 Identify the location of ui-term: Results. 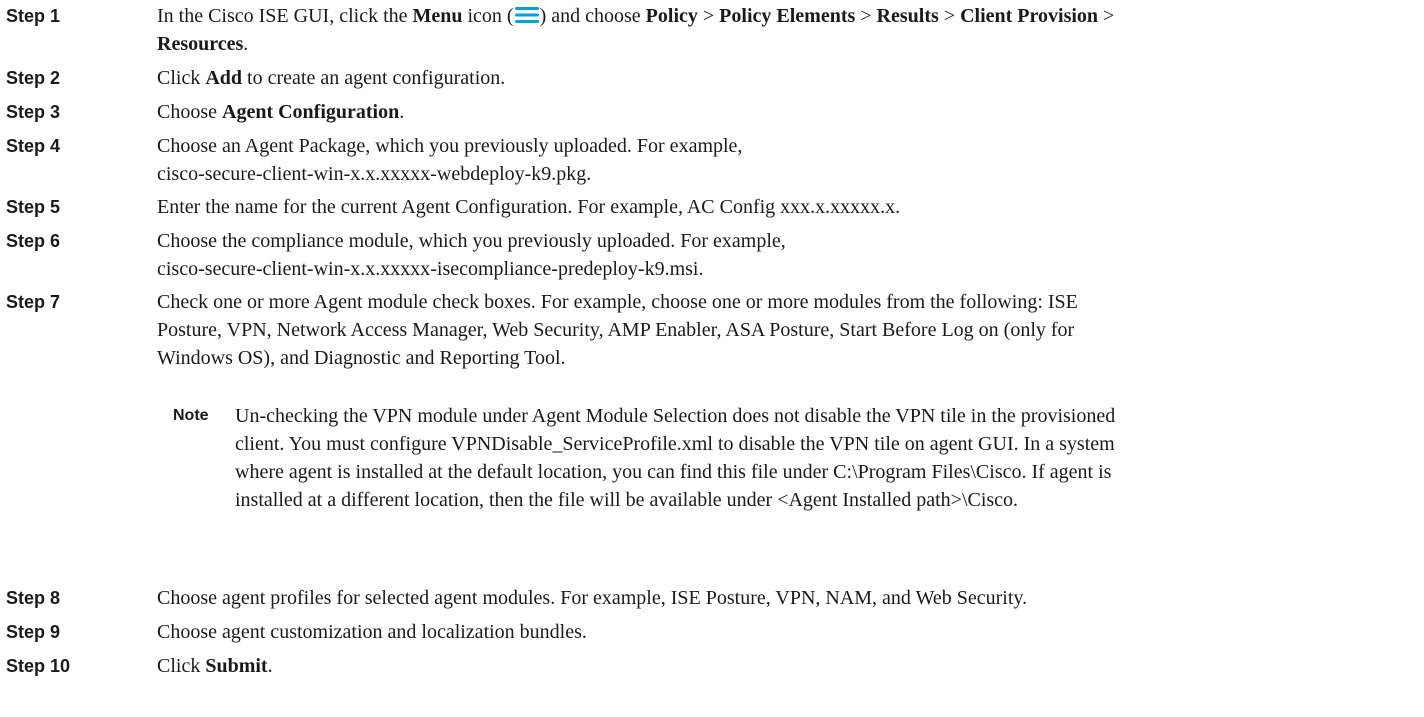
(907, 16).